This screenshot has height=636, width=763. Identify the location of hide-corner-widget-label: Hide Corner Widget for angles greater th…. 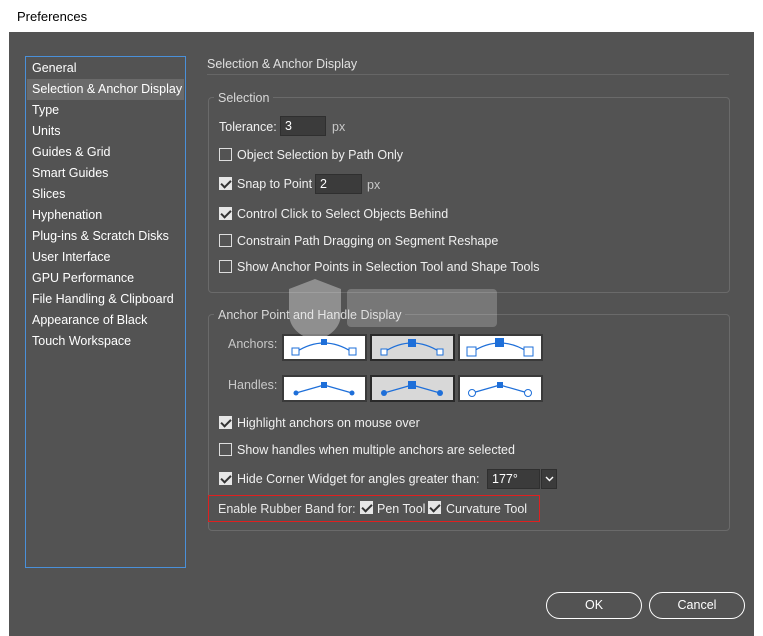
(358, 479).